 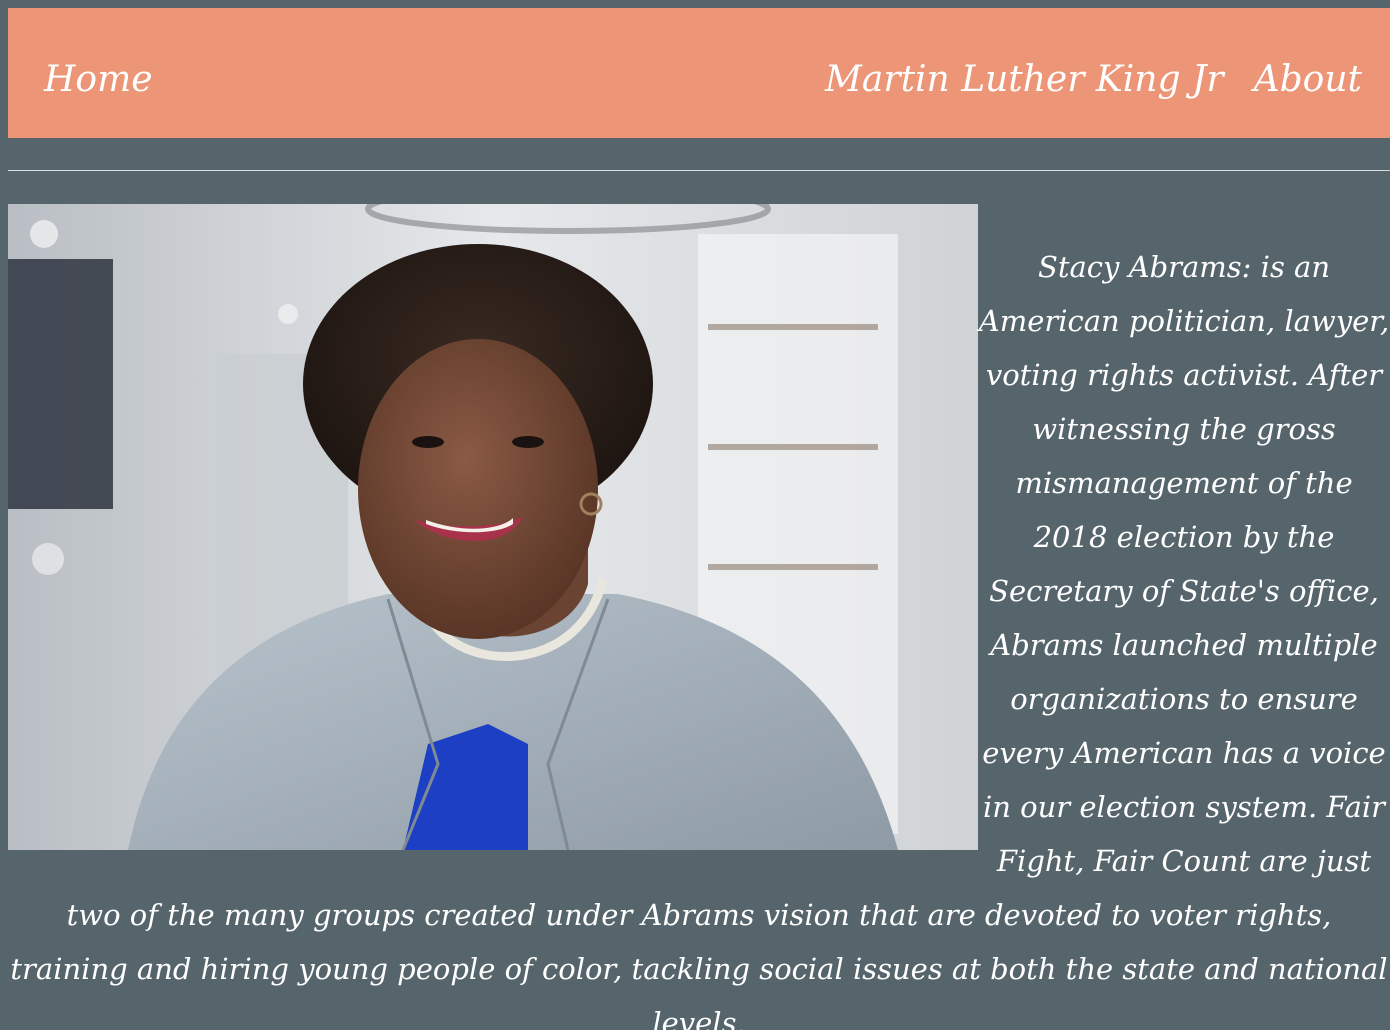 I want to click on horizontal-divider, so click(x=699, y=170).